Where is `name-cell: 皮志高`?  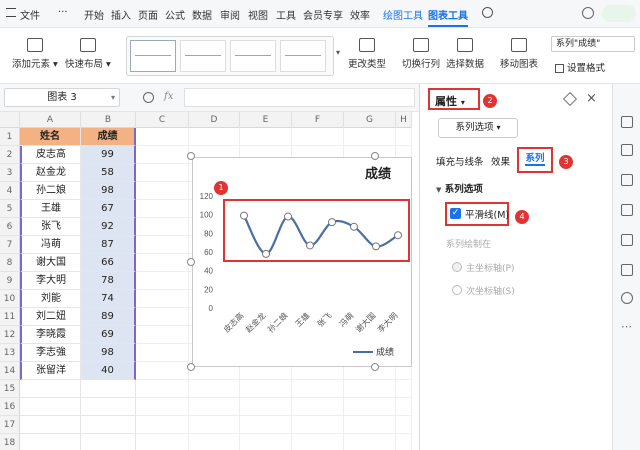 name-cell: 皮志高 is located at coordinates (50, 155).